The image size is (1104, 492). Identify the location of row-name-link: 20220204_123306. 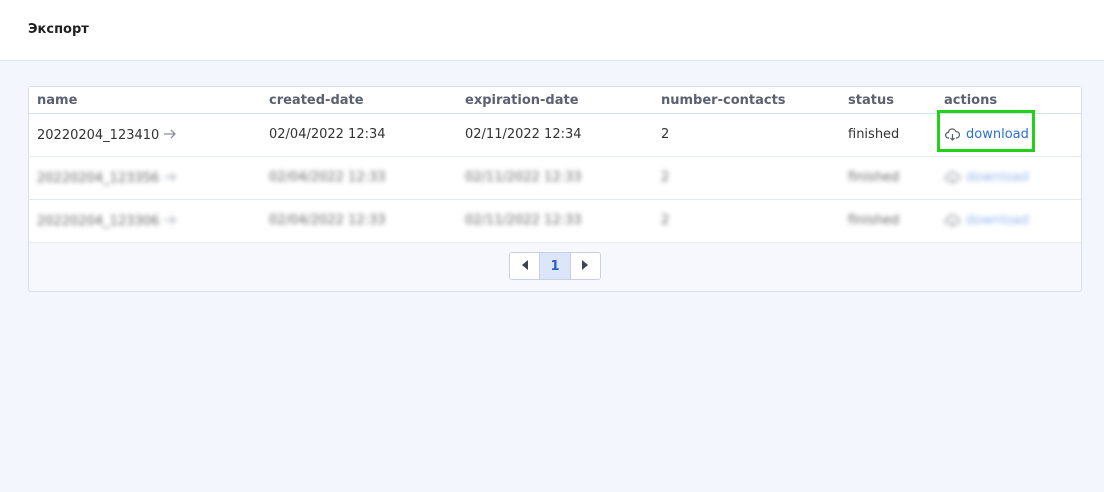
(107, 221).